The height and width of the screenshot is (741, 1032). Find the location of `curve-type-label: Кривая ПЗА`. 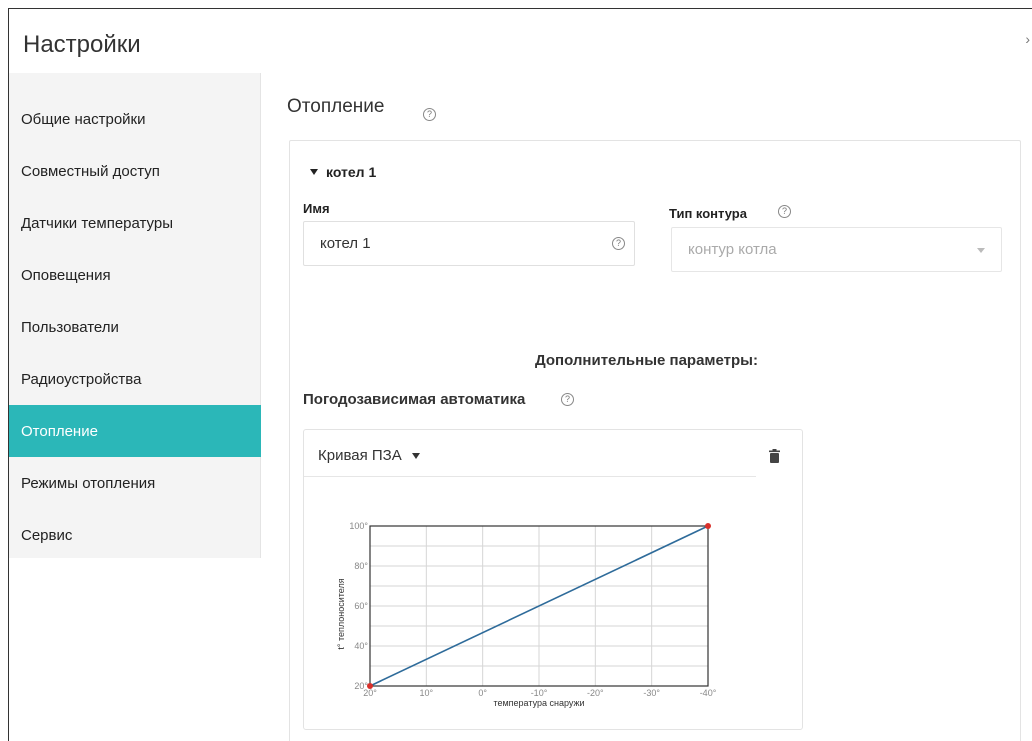

curve-type-label: Кривая ПЗА is located at coordinates (360, 455).